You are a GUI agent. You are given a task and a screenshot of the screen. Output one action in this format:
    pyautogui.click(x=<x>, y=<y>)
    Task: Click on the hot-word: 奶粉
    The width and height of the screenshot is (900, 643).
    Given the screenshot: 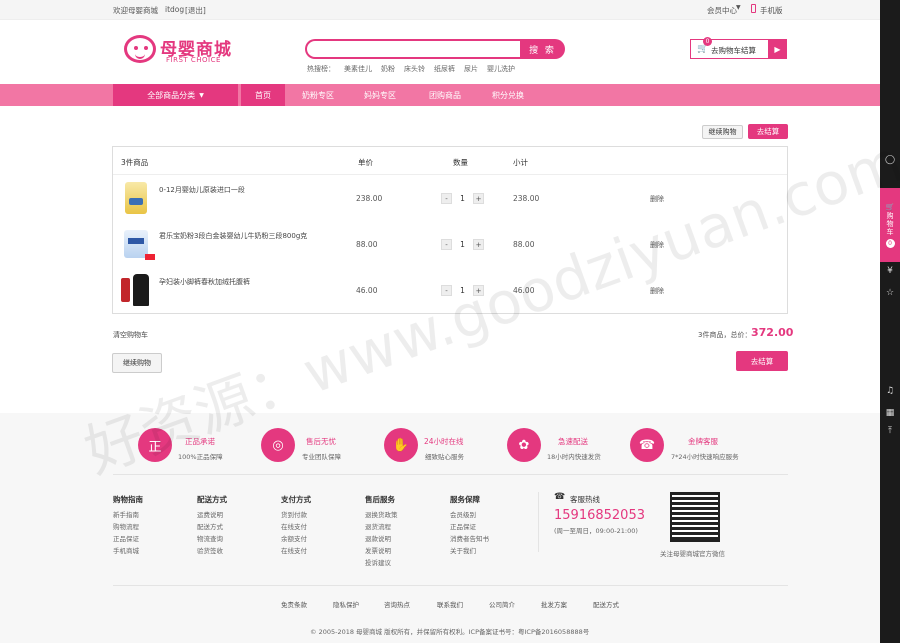 What is the action you would take?
    pyautogui.click(x=388, y=69)
    